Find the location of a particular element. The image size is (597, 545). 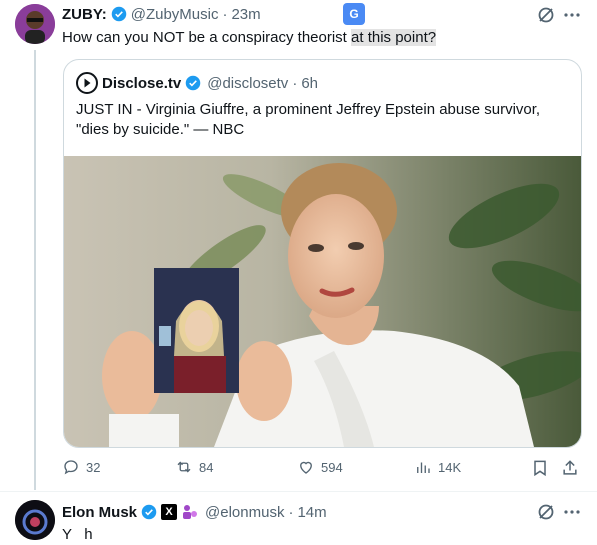

bookmark-icon is located at coordinates (540, 468).